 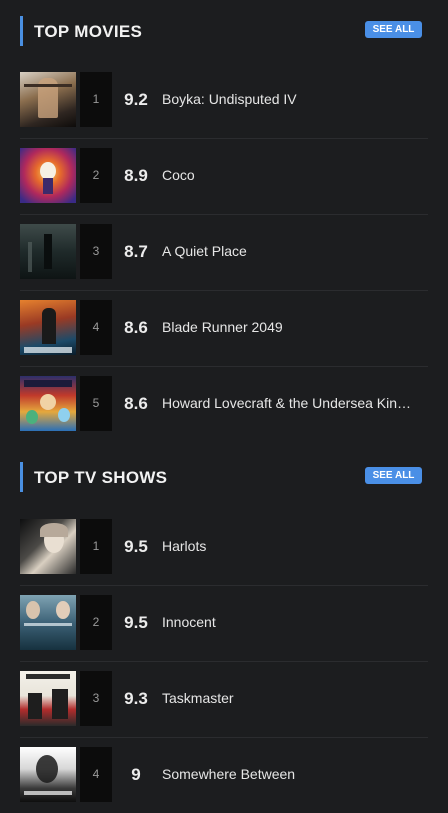 I want to click on movie-row: 4 8.6 Blade Runner 2049, so click(x=224, y=328).